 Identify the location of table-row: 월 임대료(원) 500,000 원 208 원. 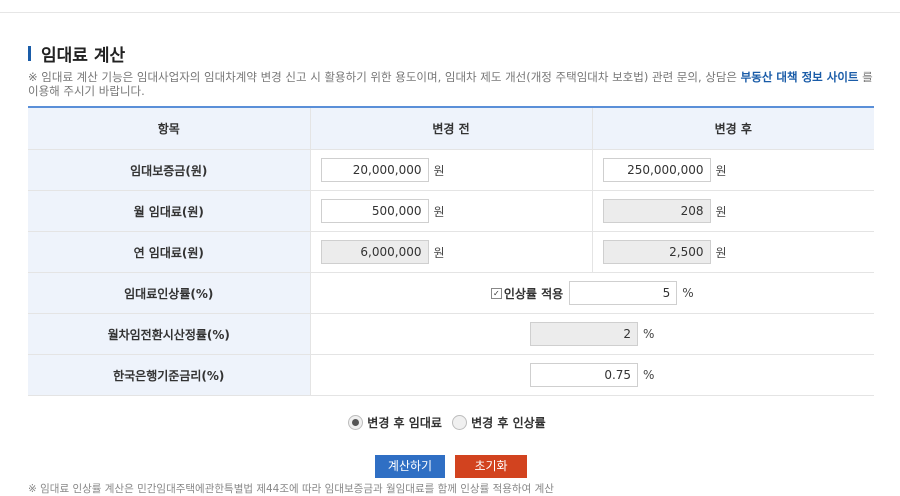
(451, 211).